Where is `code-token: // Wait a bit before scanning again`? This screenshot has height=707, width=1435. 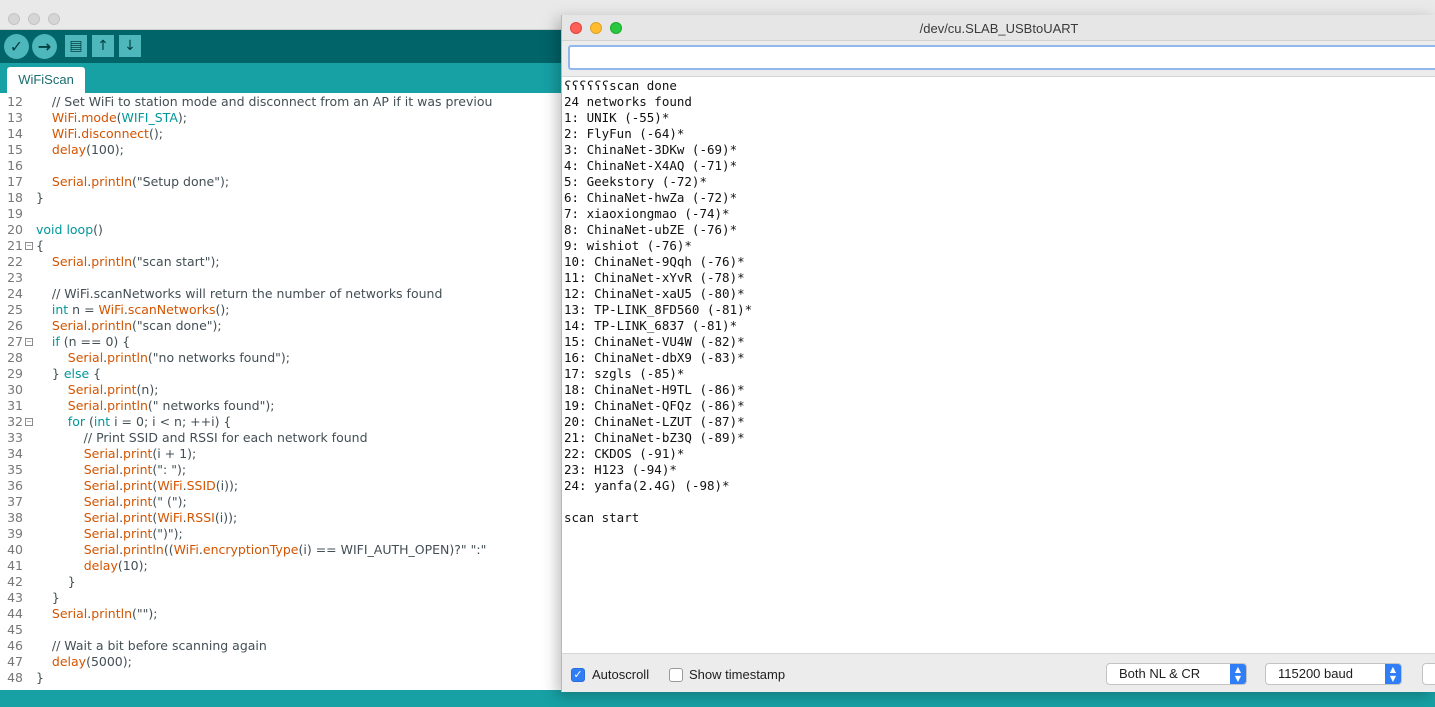
code-token: // Wait a bit before scanning again is located at coordinates (151, 645).